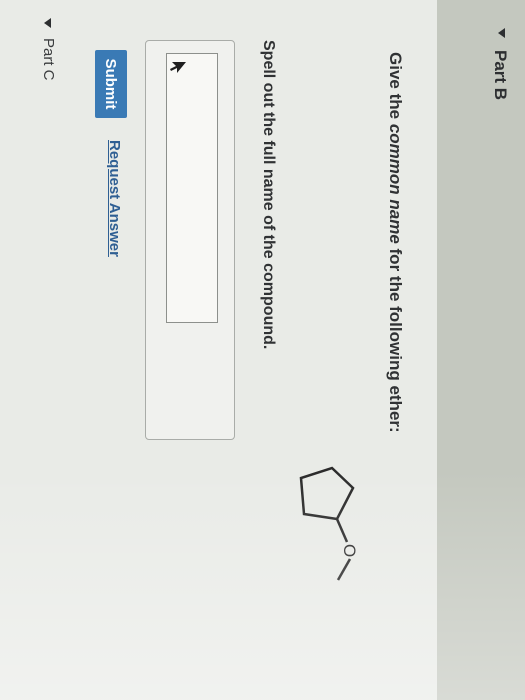 This screenshot has height=700, width=525. What do you see at coordinates (395, 338) in the screenshot?
I see `question-suffix: for the following ether:` at bounding box center [395, 338].